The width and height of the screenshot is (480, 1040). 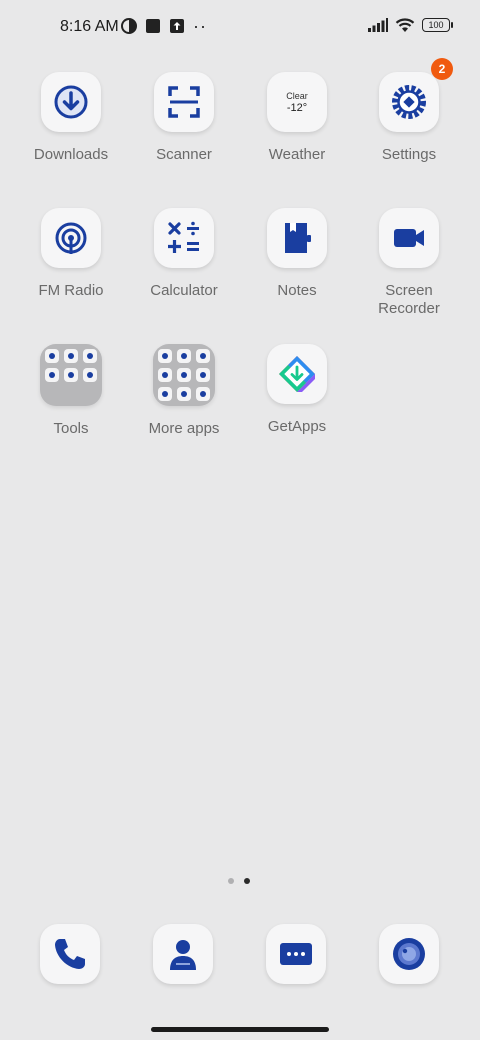 I want to click on getapps-icon-tile, so click(x=297, y=374).